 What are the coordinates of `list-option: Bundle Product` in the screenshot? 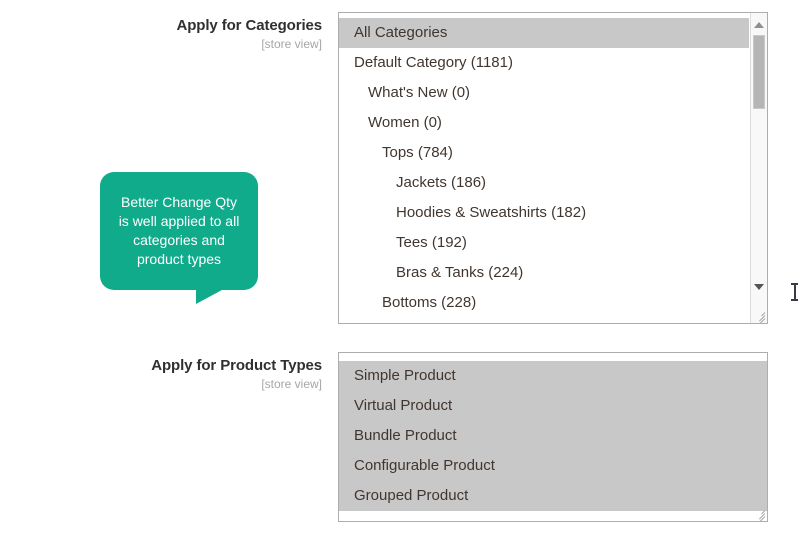 It's located at (553, 436).